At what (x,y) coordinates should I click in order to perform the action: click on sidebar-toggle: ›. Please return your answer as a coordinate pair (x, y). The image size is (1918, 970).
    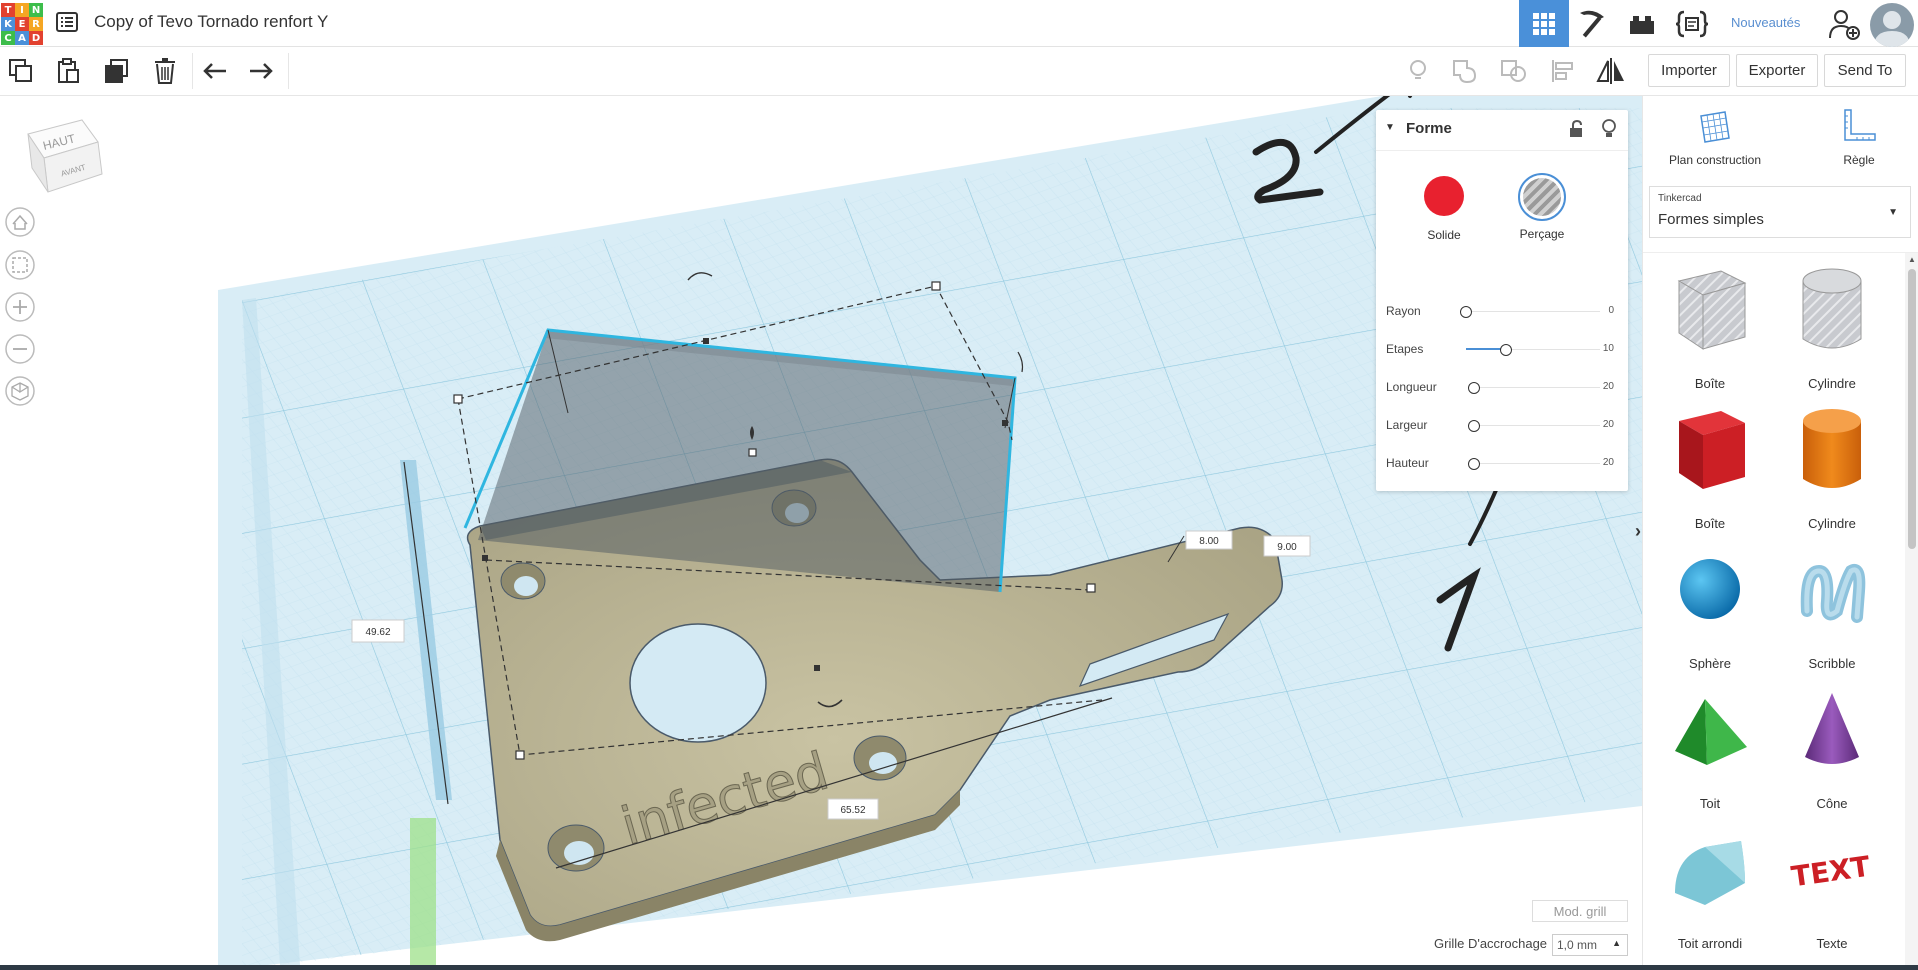
    Looking at the image, I should click on (1637, 531).